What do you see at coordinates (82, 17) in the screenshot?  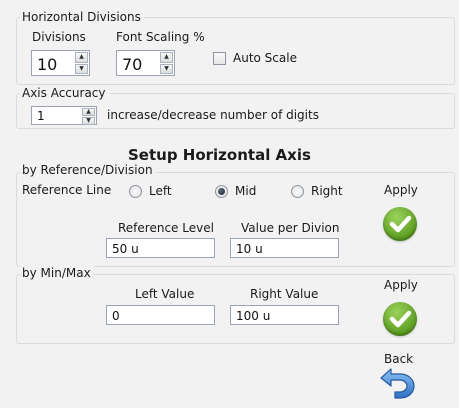 I see `horizontal-divisions-title: Horizontal Divisions` at bounding box center [82, 17].